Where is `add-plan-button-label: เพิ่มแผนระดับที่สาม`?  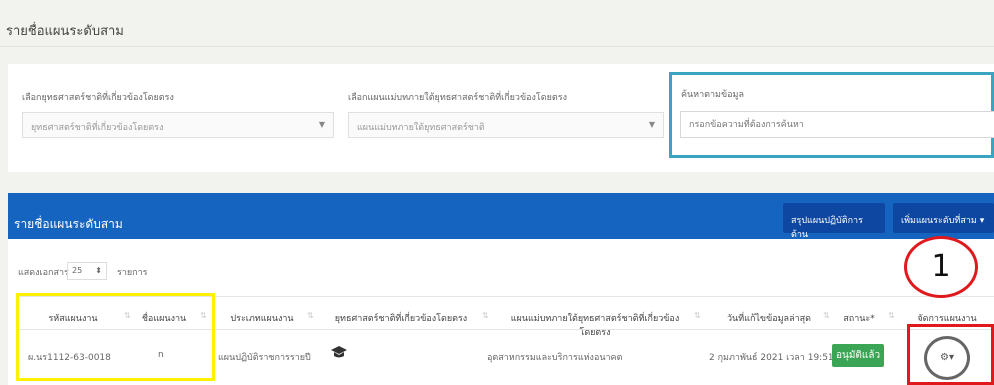
add-plan-button-label: เพิ่มแผนระดับที่สาม is located at coordinates (939, 221).